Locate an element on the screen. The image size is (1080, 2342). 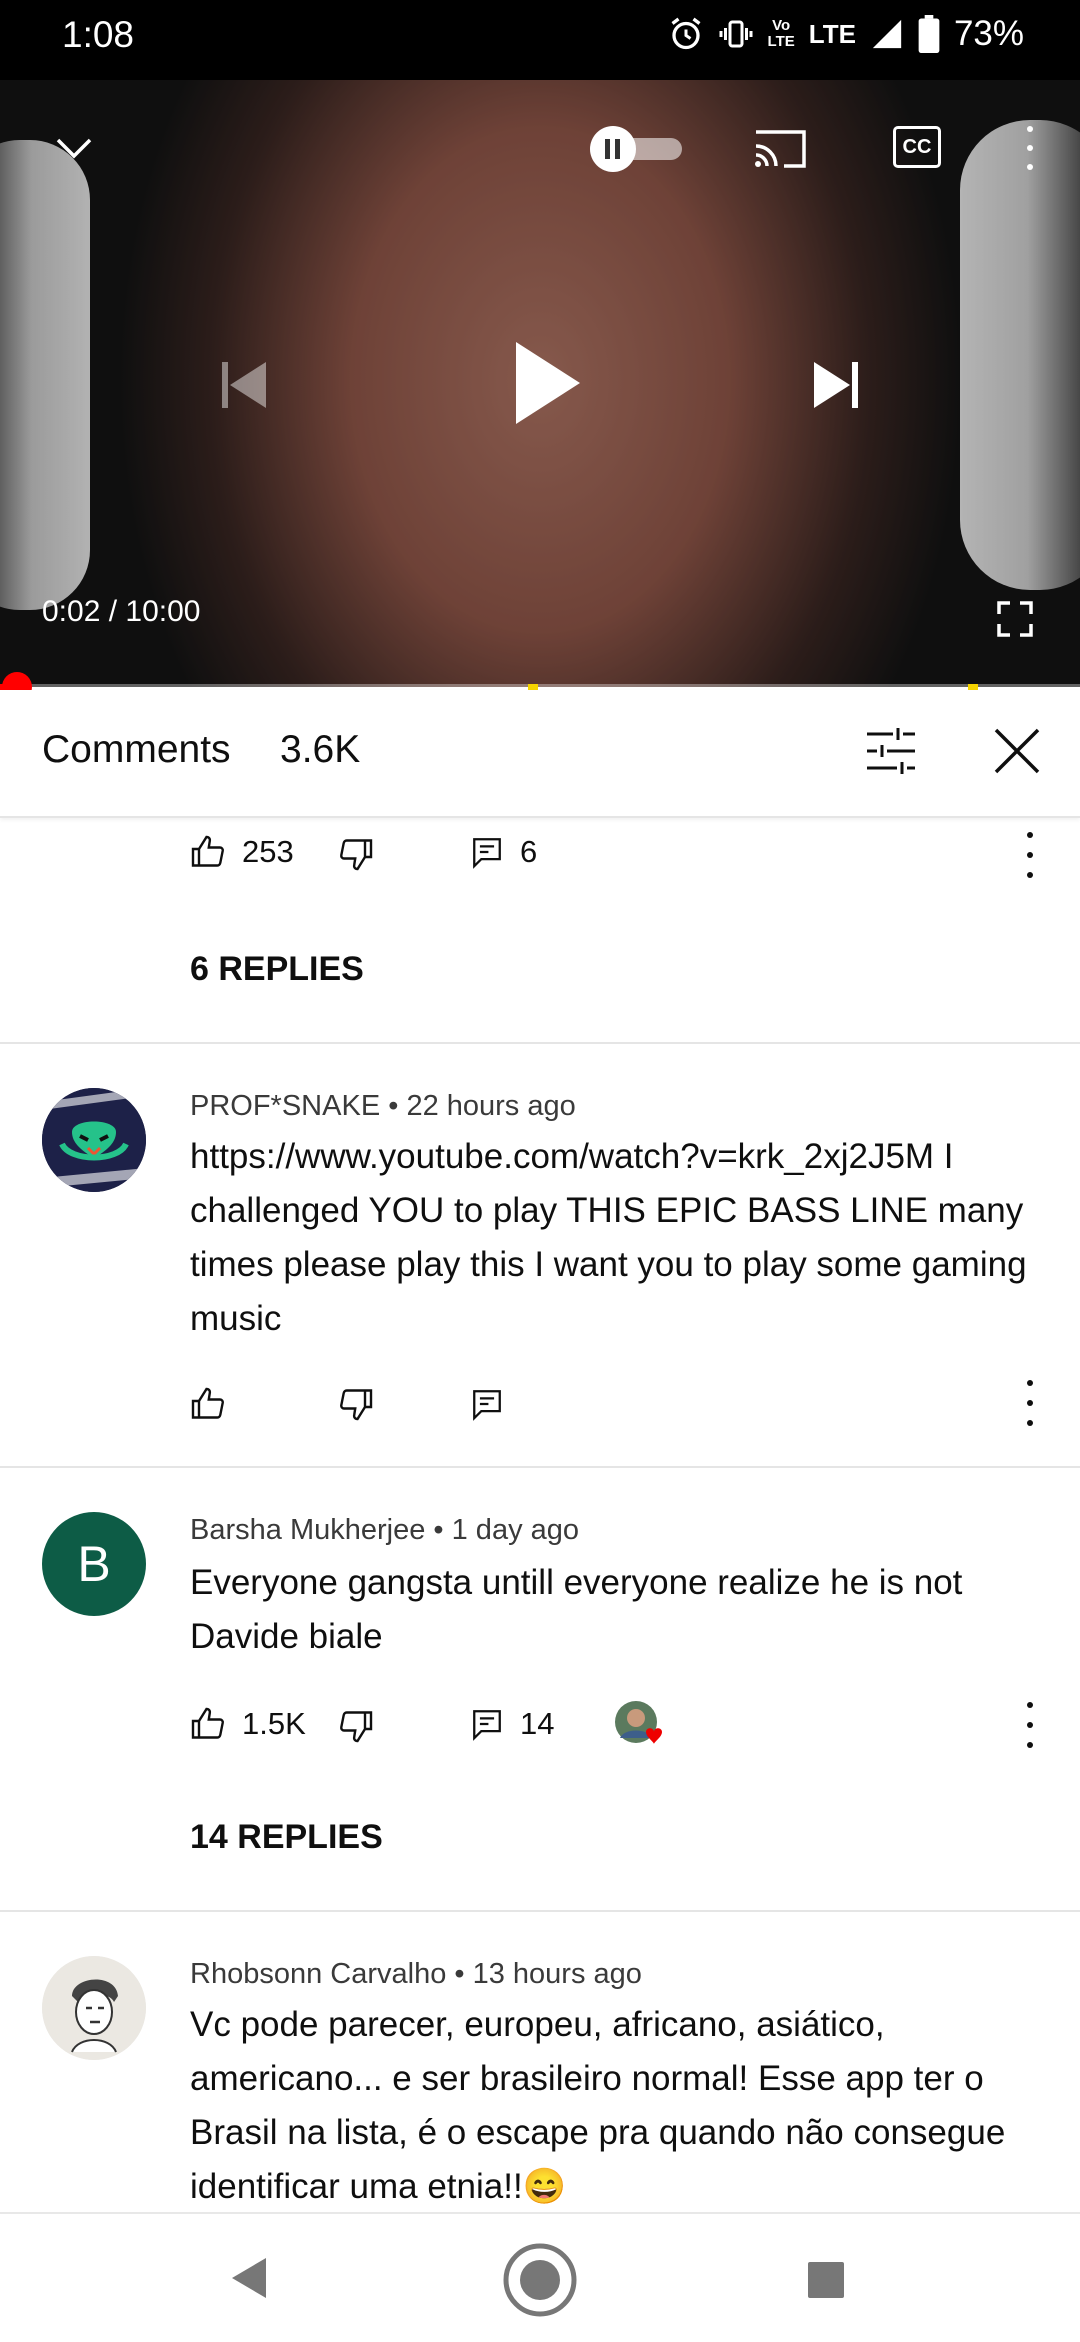
previous-icon is located at coordinates (244, 385).